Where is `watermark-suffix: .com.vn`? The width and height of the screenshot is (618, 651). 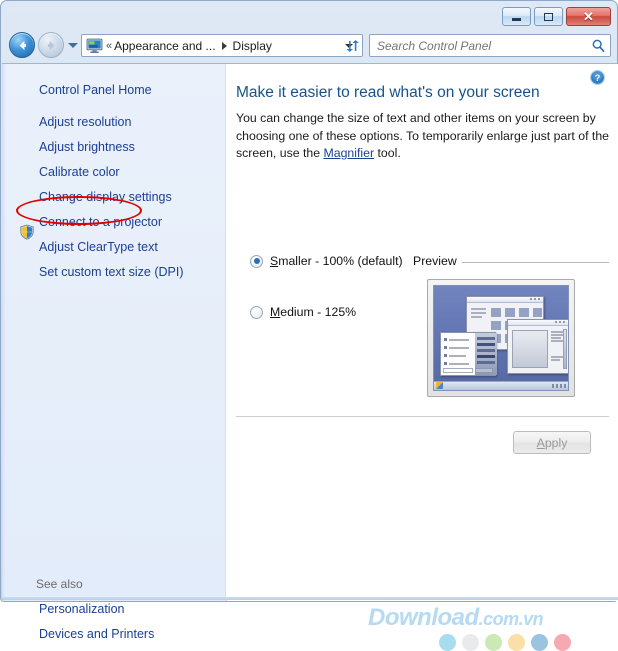
watermark-suffix: .com.vn is located at coordinates (511, 619).